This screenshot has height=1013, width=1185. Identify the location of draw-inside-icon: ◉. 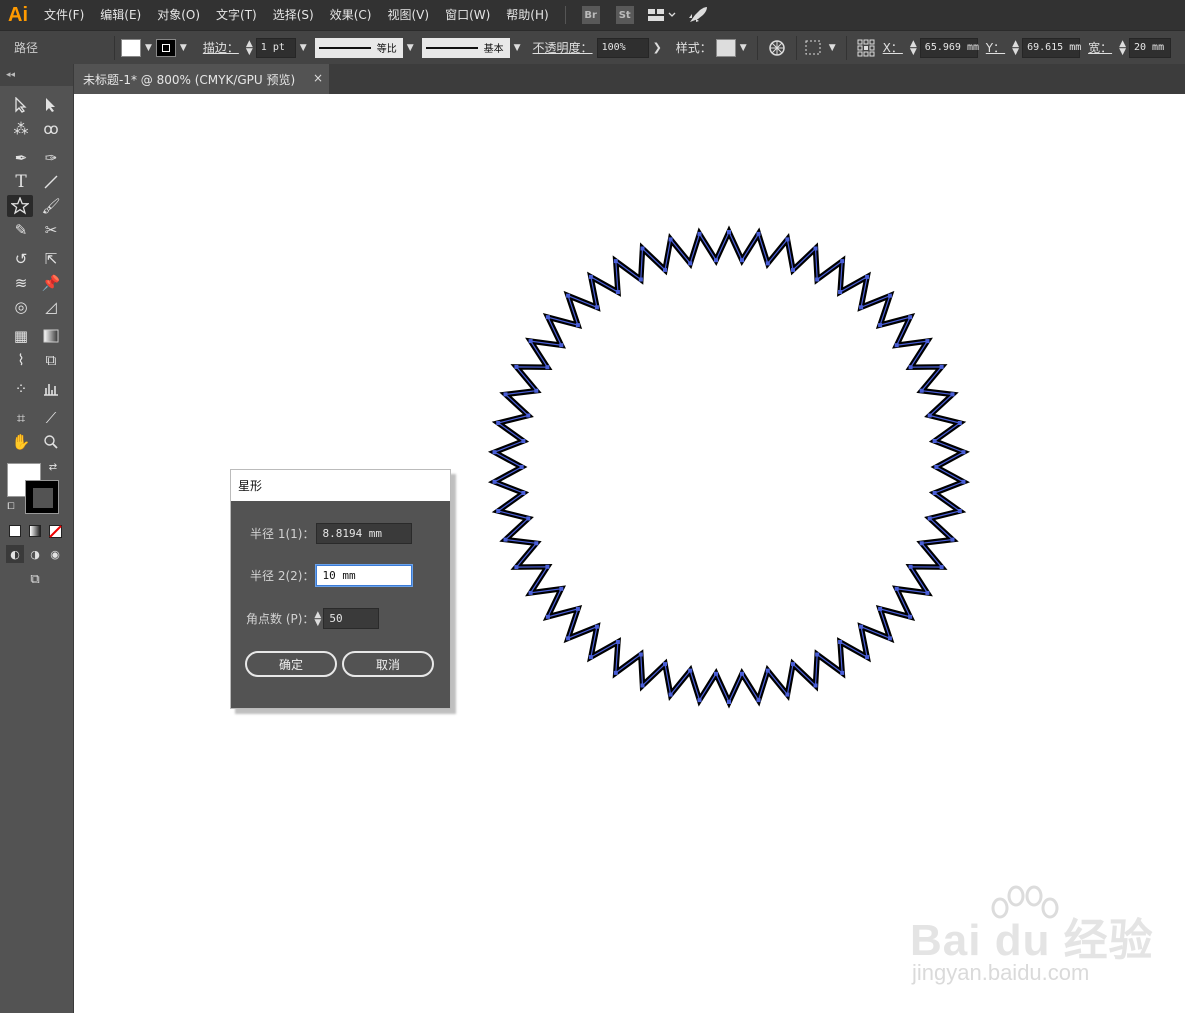
(55, 554).